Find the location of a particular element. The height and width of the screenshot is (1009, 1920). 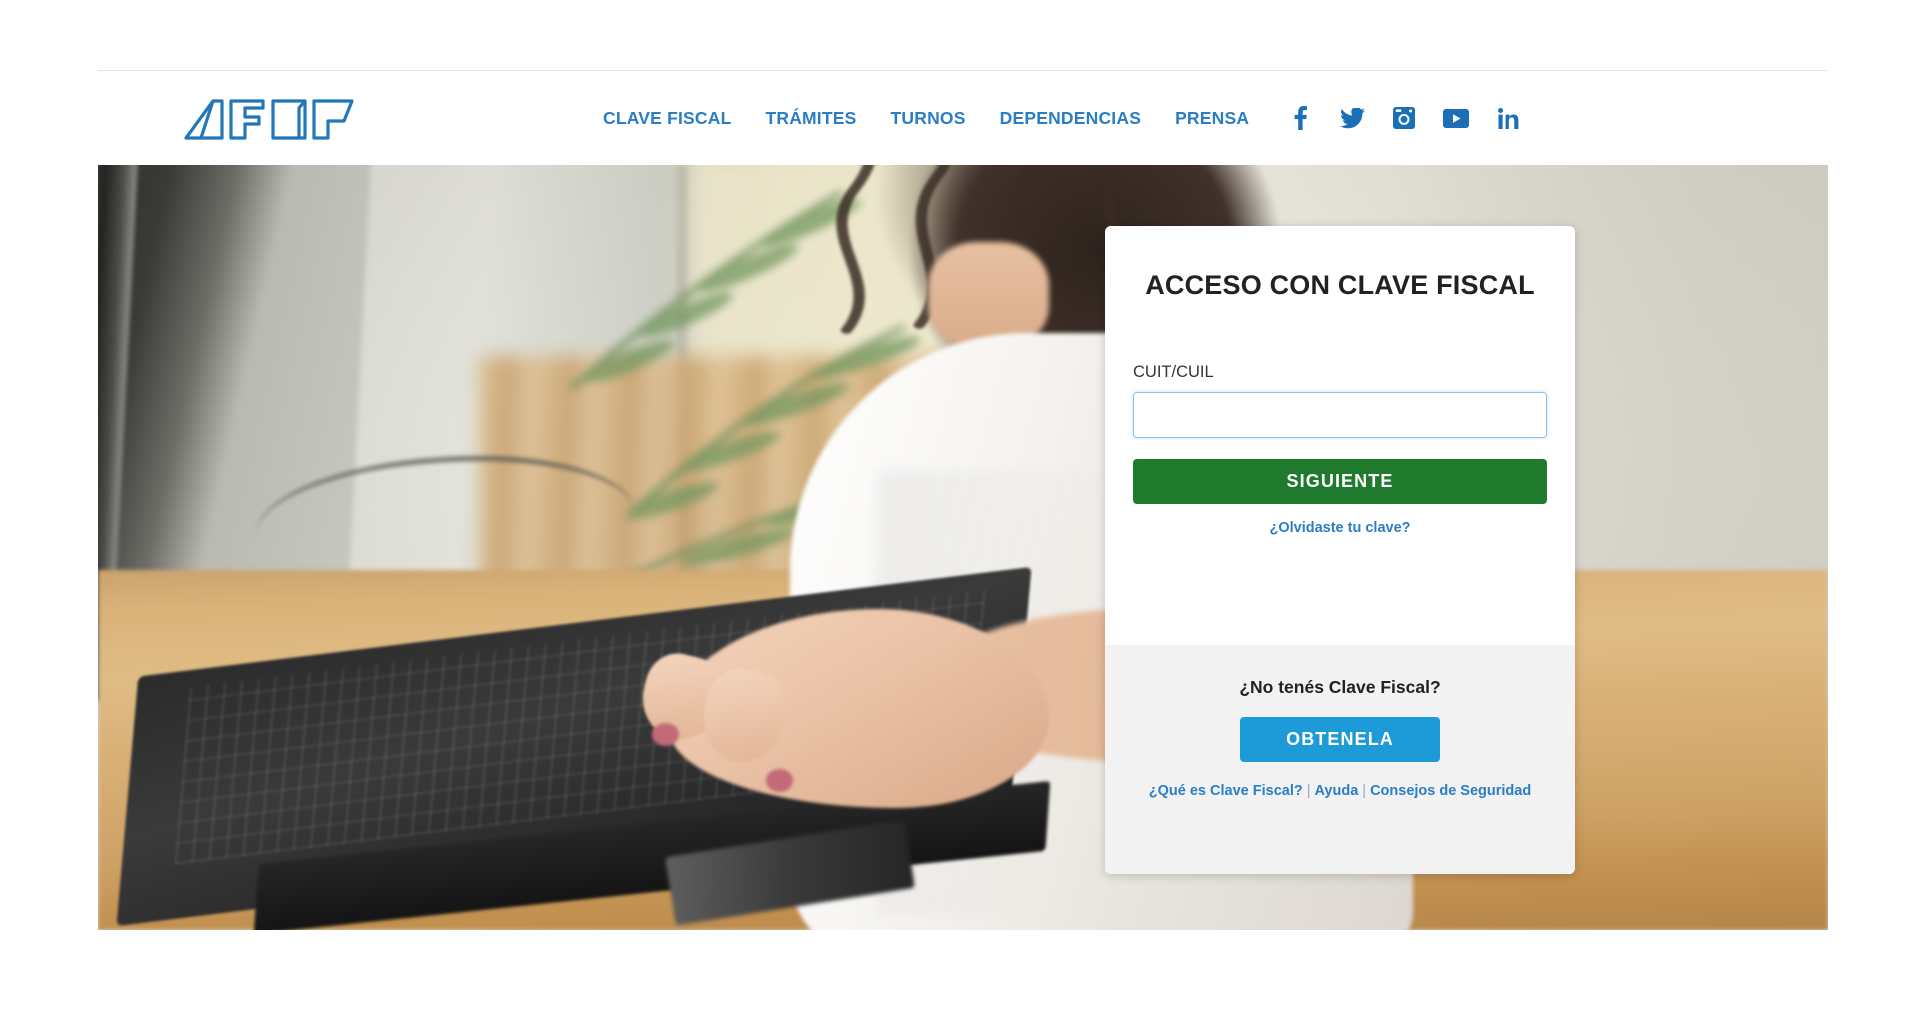

facebook-icon is located at coordinates (1300, 118).